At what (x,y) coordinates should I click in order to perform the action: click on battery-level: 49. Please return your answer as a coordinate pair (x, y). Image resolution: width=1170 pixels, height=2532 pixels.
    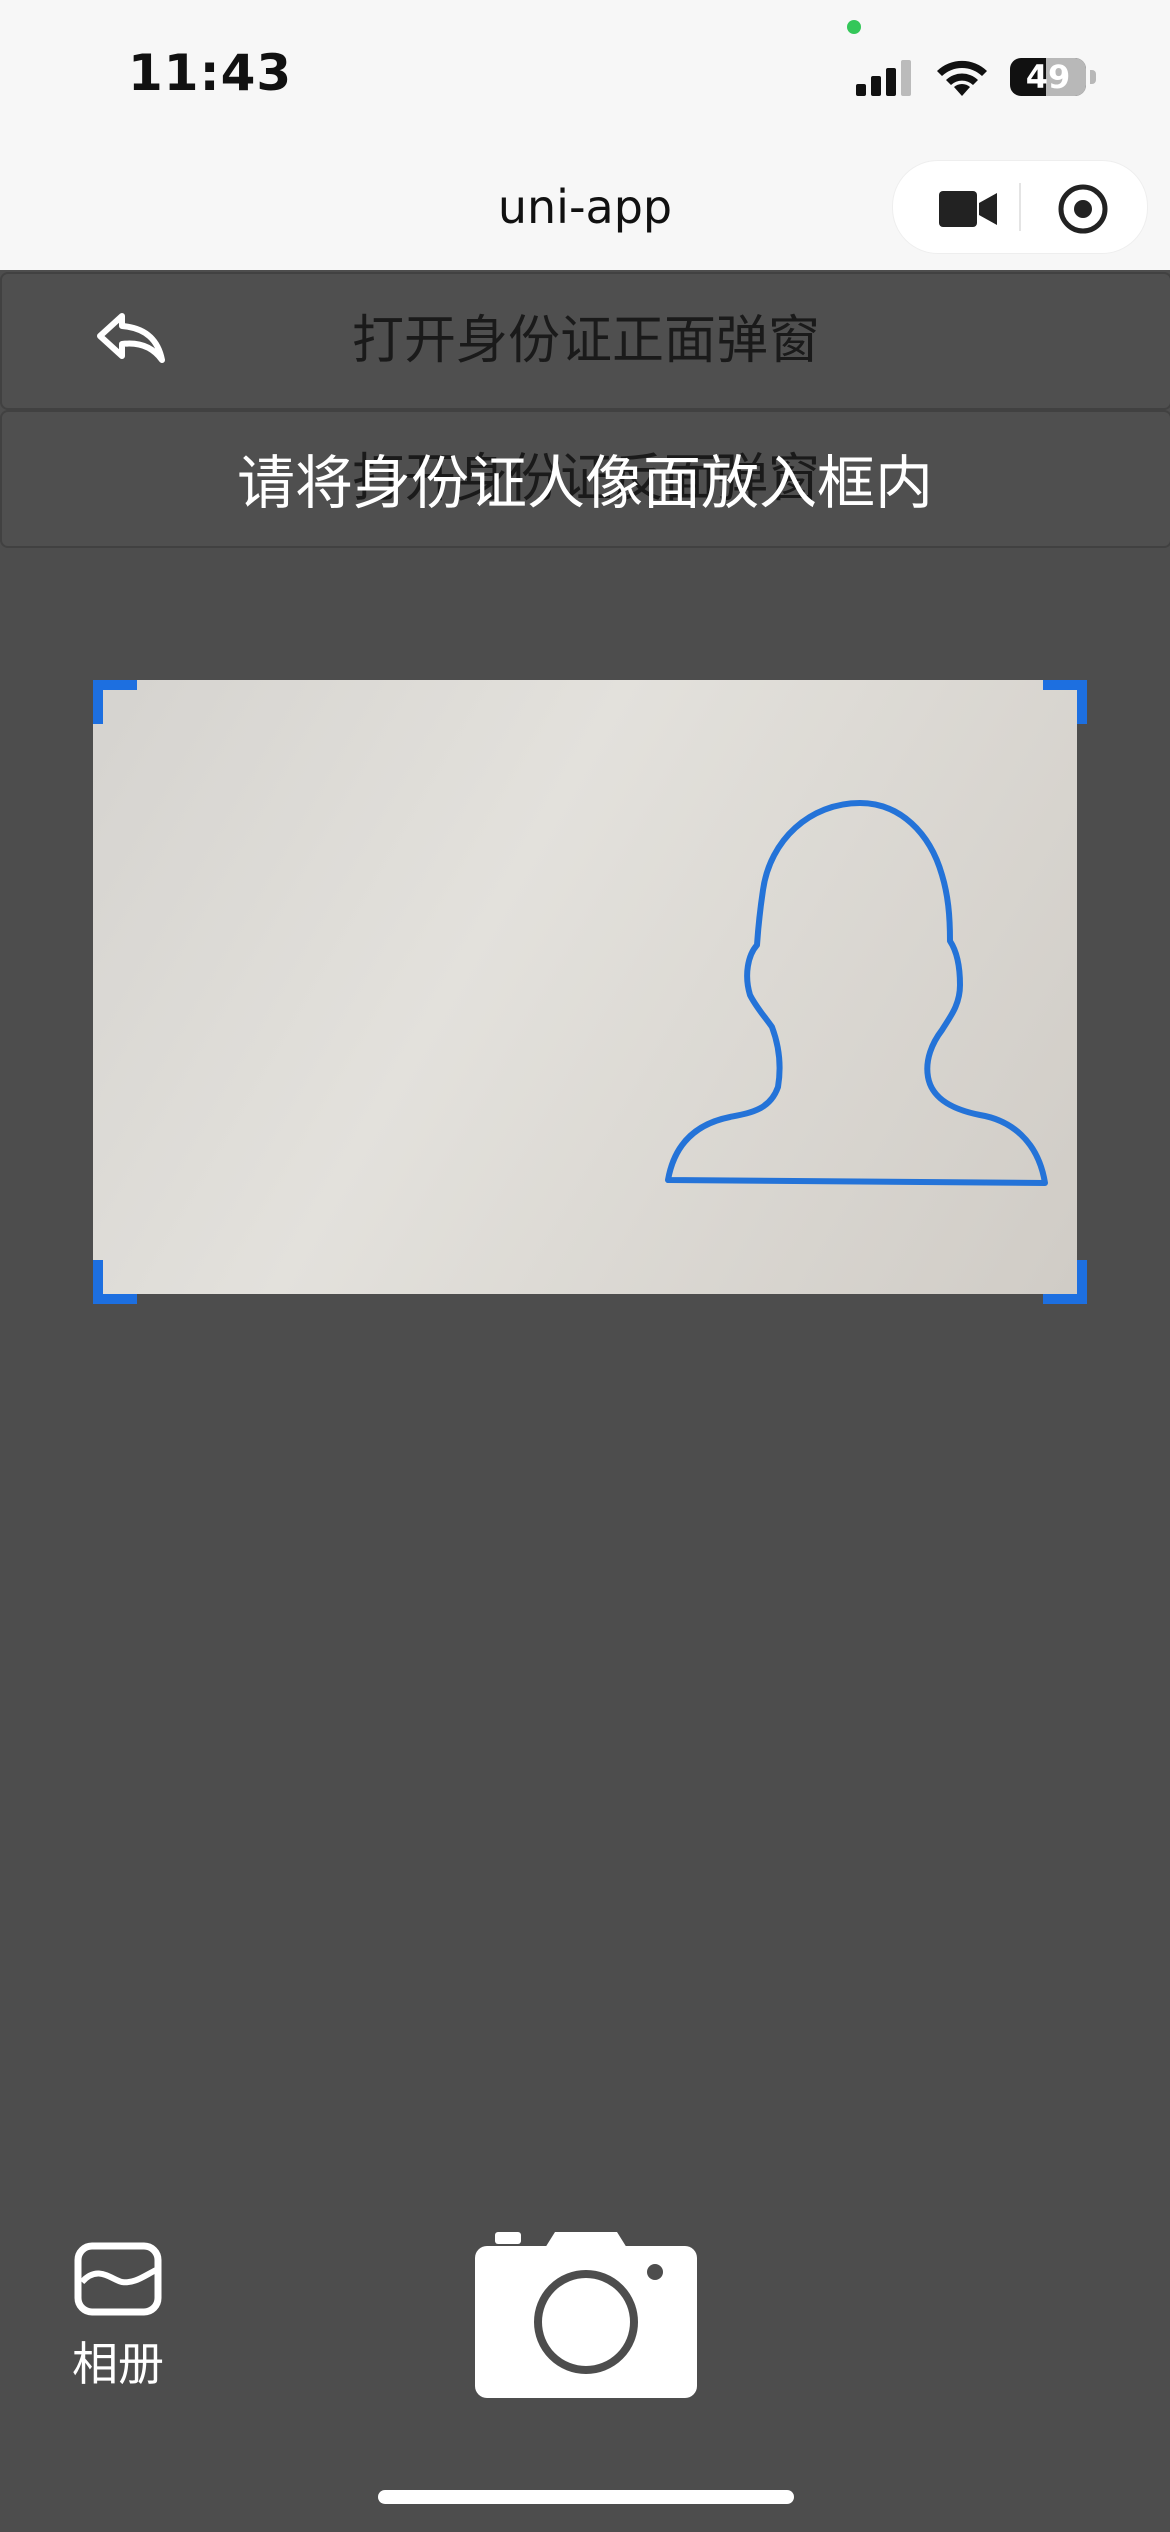
    Looking at the image, I should click on (1048, 77).